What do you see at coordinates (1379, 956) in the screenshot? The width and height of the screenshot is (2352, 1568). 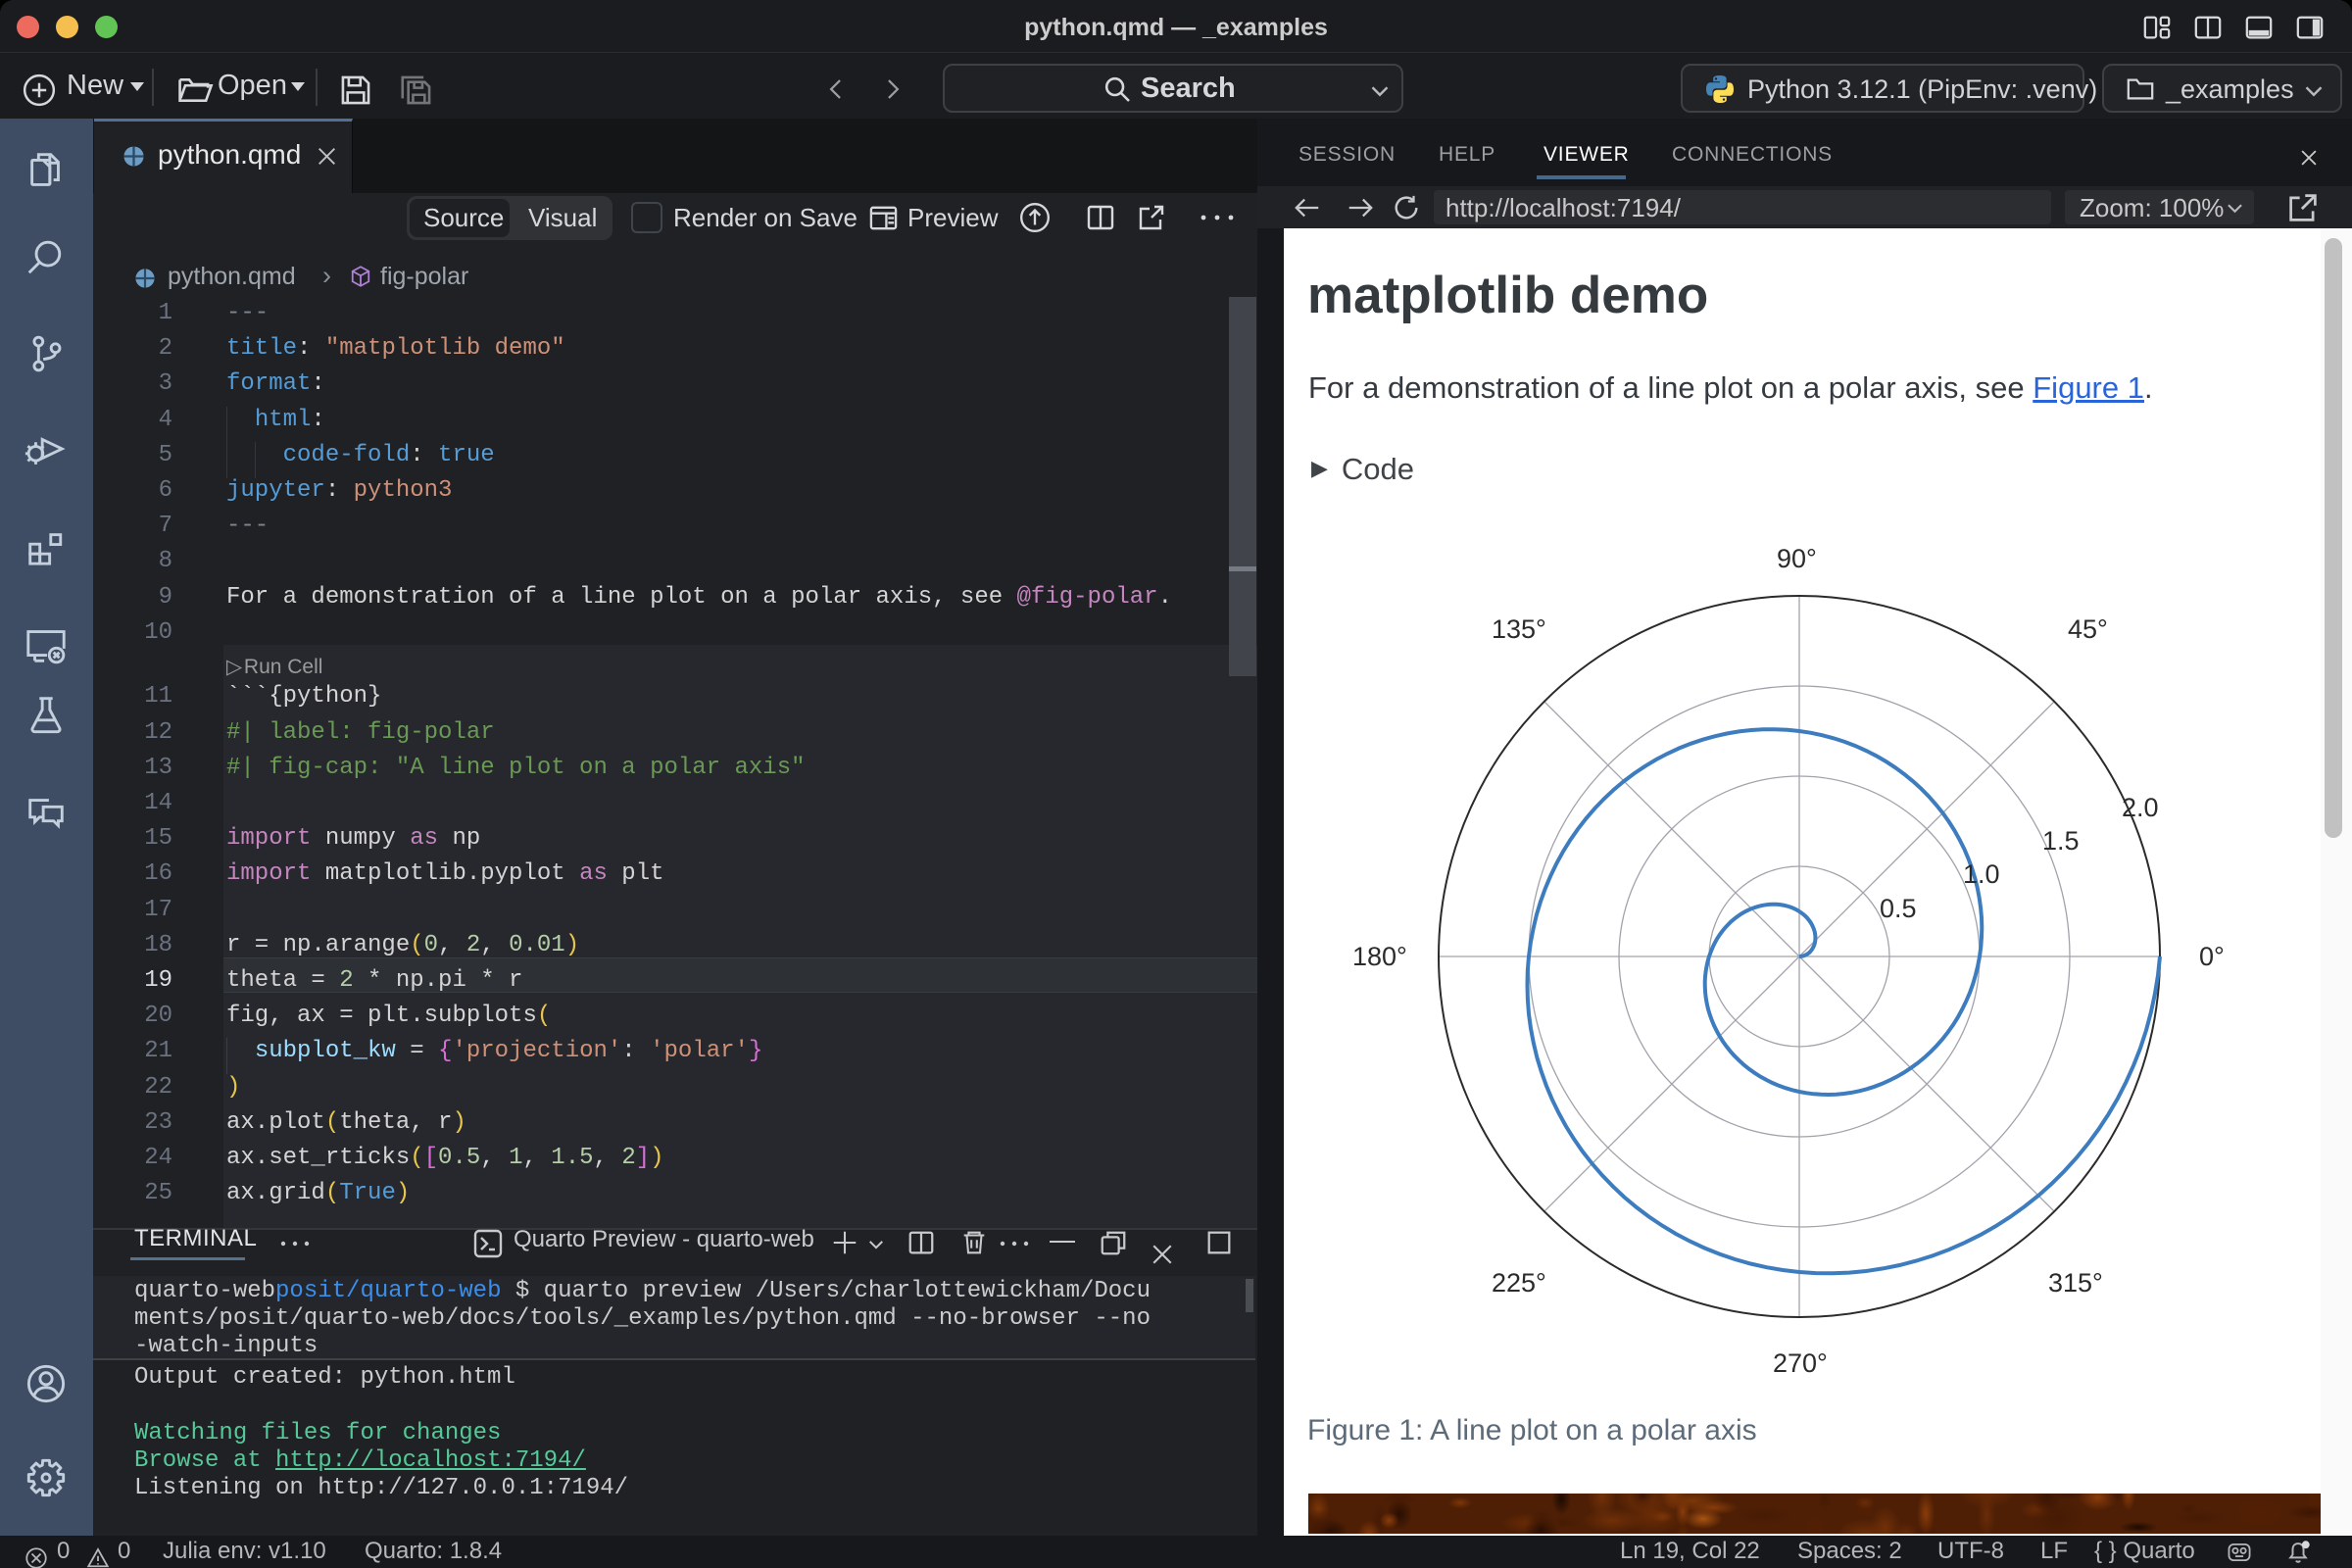 I see `svg-text: 180°` at bounding box center [1379, 956].